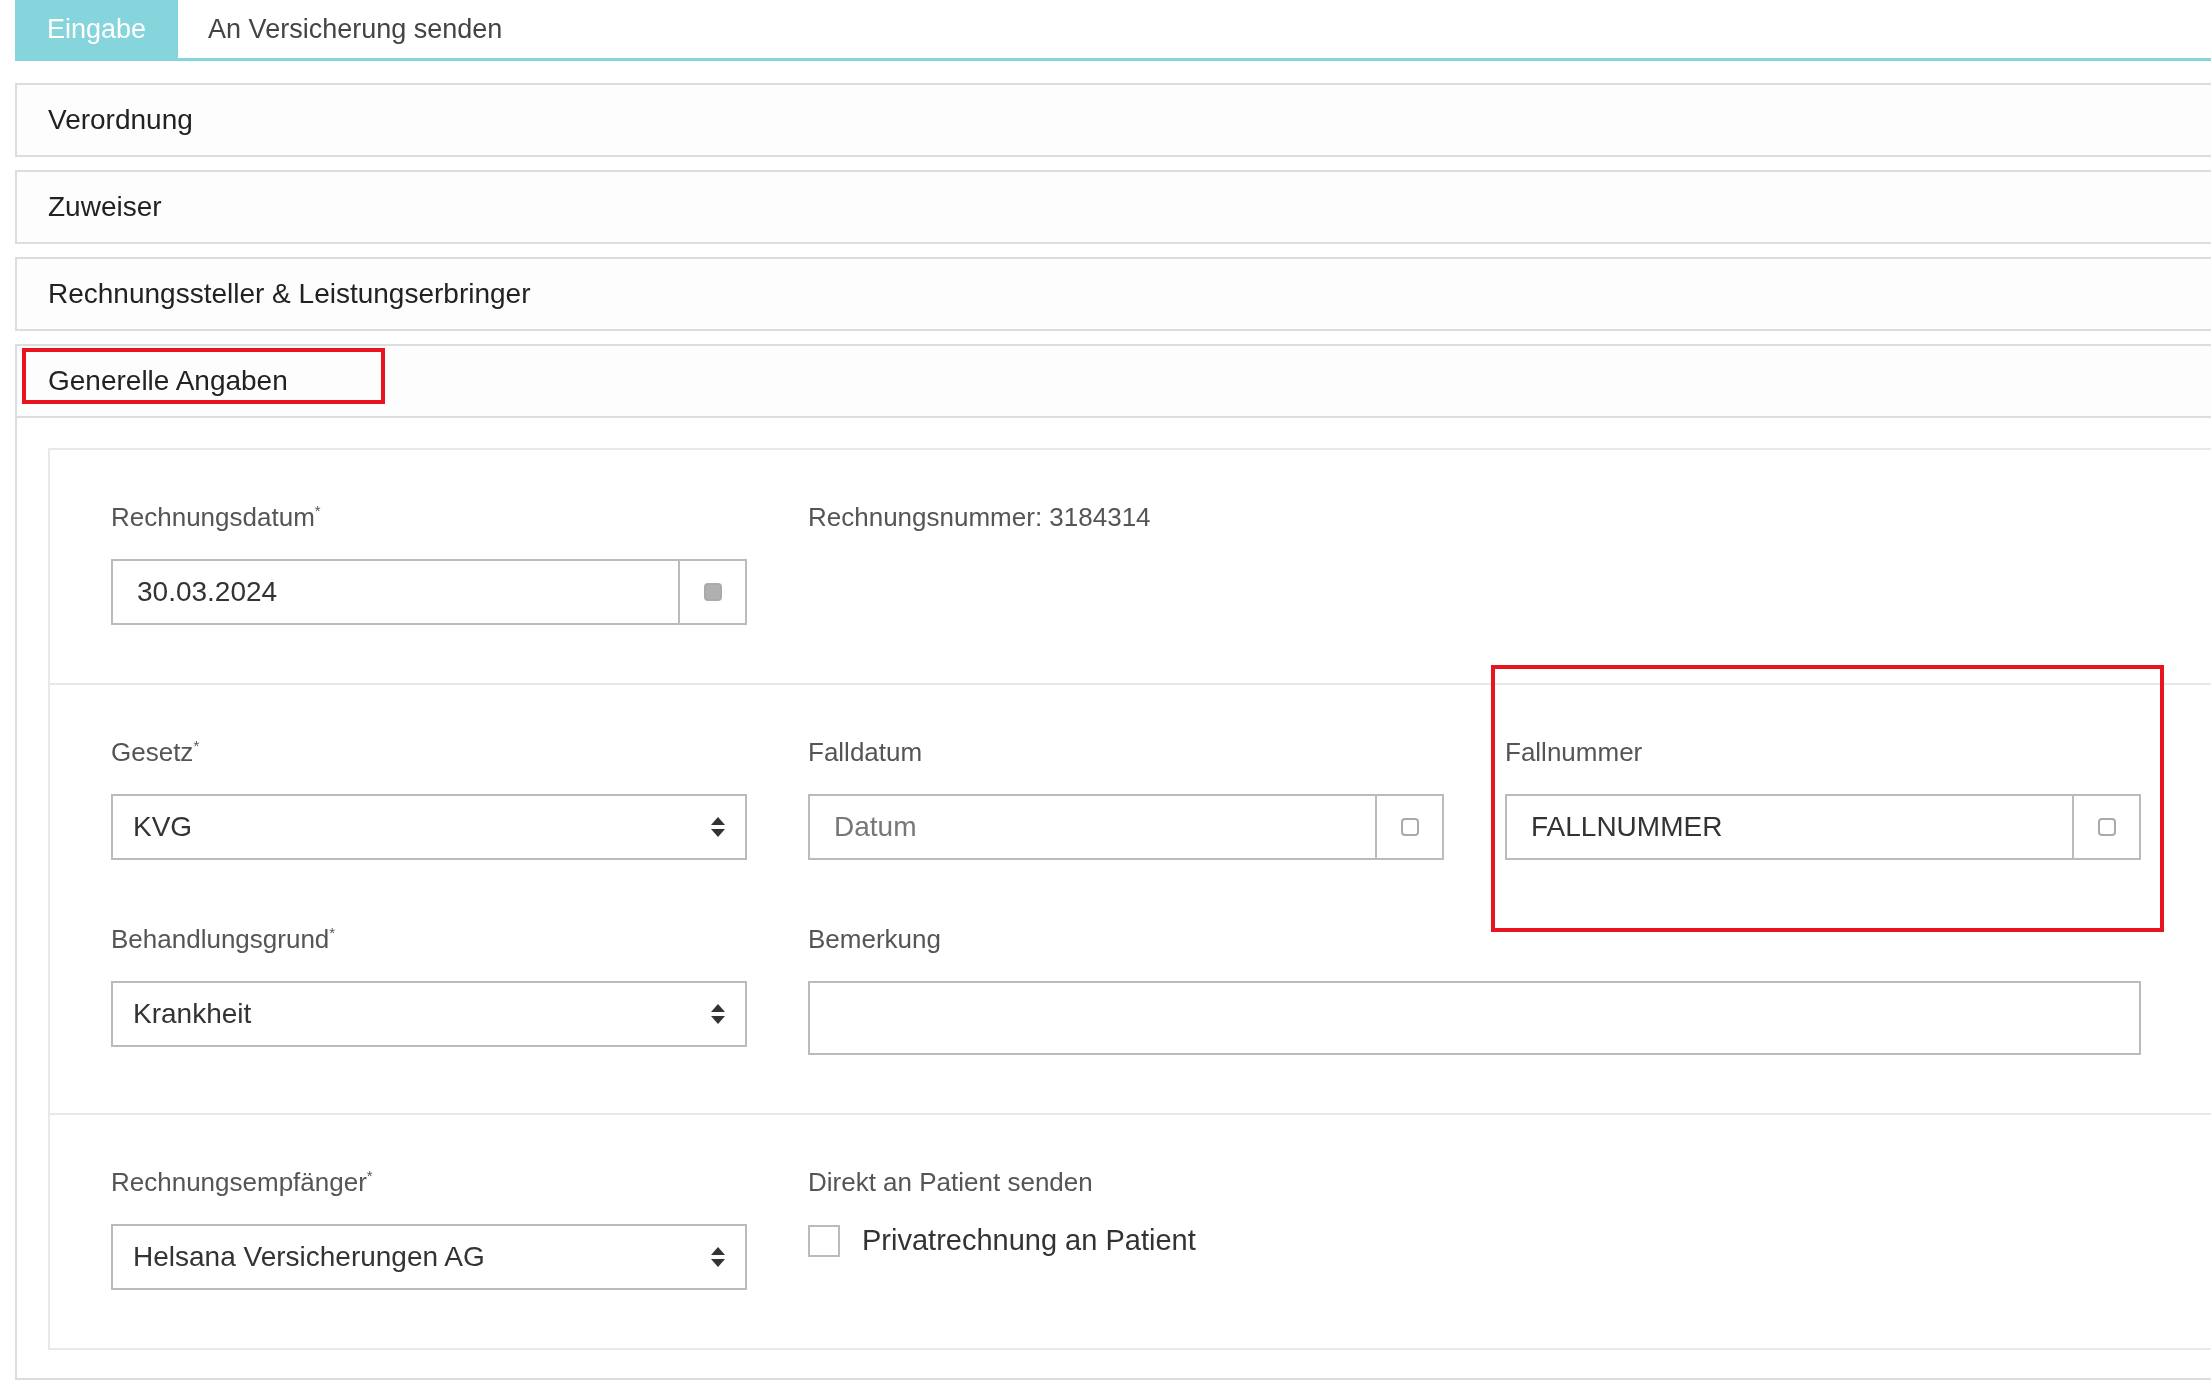 Image resolution: width=2211 pixels, height=1390 pixels. What do you see at coordinates (1126, 827) in the screenshot?
I see `input-field: Datum` at bounding box center [1126, 827].